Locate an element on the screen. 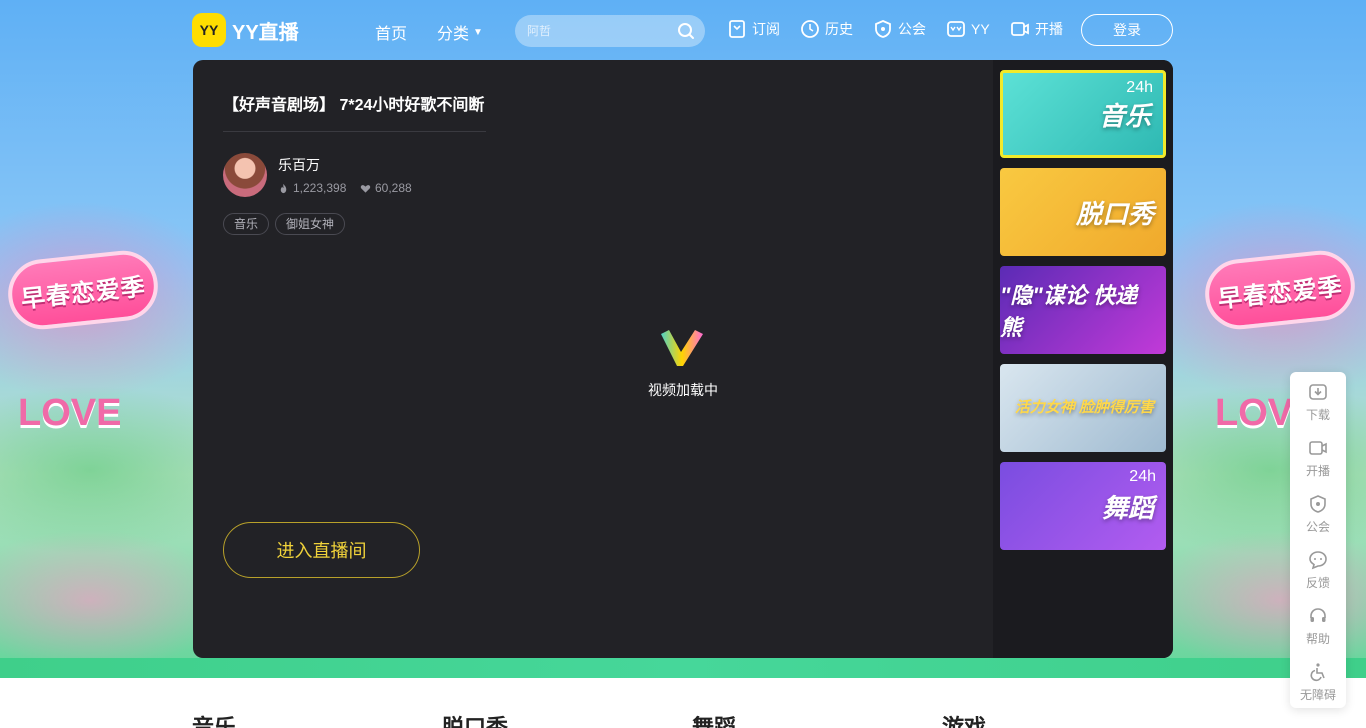 Image resolution: width=1366 pixels, height=728 pixels. streamer-name: 乐百万 is located at coordinates (299, 165).